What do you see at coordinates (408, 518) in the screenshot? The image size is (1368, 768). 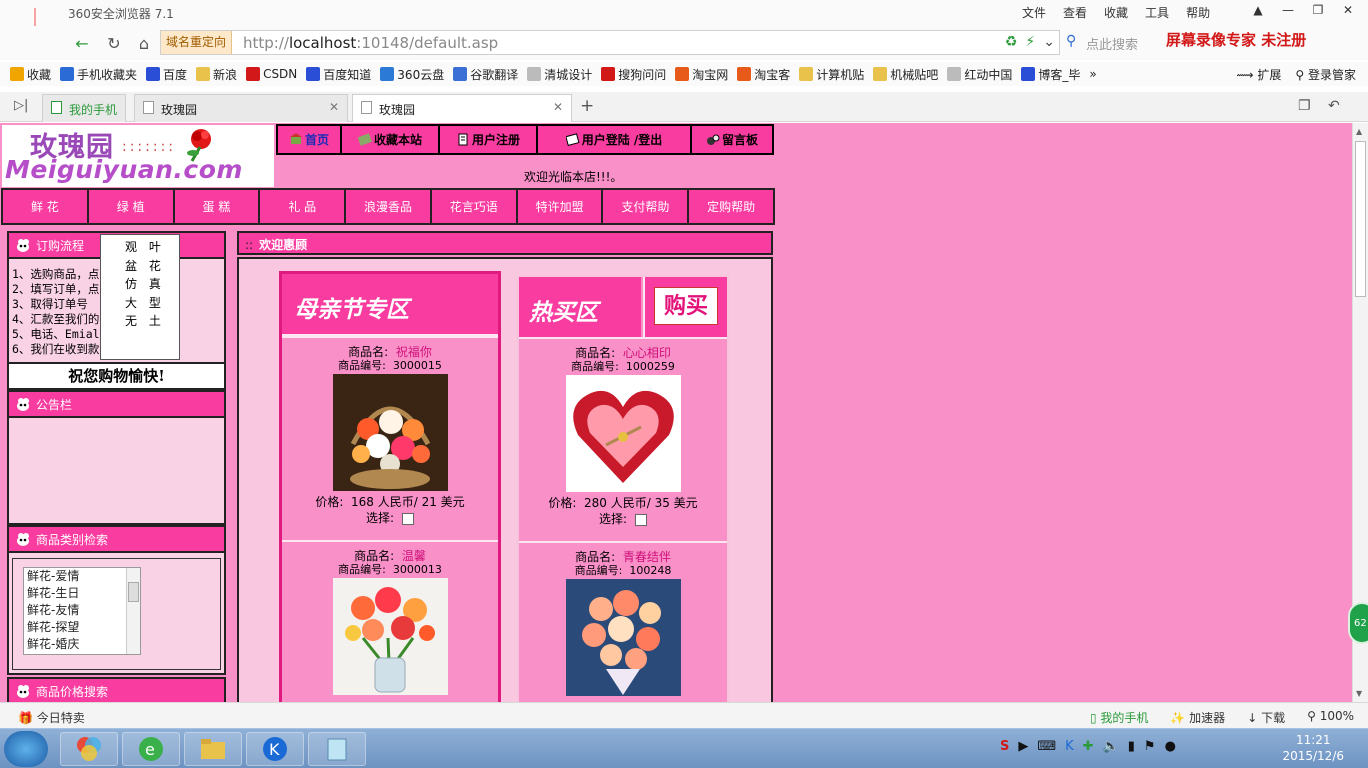 I see `product-checkbox` at bounding box center [408, 518].